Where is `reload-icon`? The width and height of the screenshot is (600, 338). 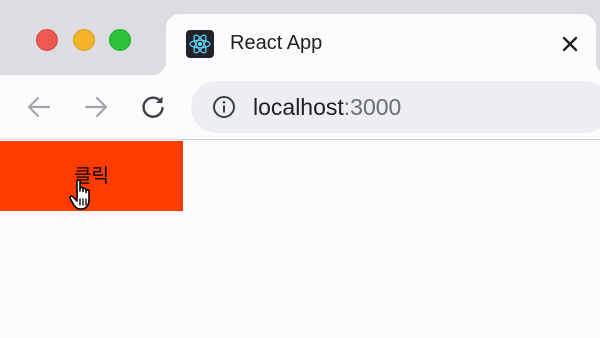 reload-icon is located at coordinates (153, 107).